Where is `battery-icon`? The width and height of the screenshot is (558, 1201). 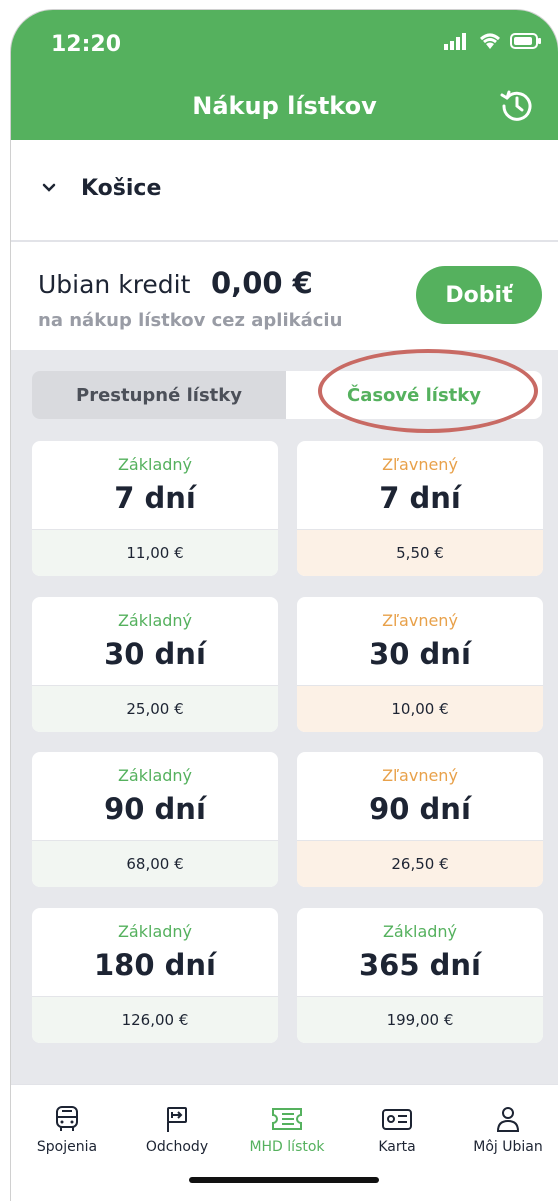
battery-icon is located at coordinates (525, 41).